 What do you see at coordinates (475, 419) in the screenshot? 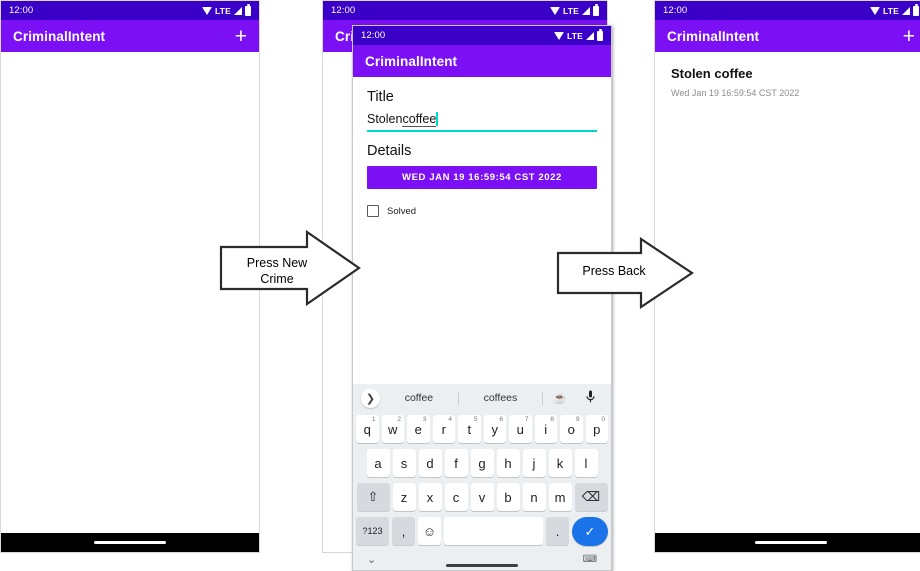
I see `key-superscript: 5` at bounding box center [475, 419].